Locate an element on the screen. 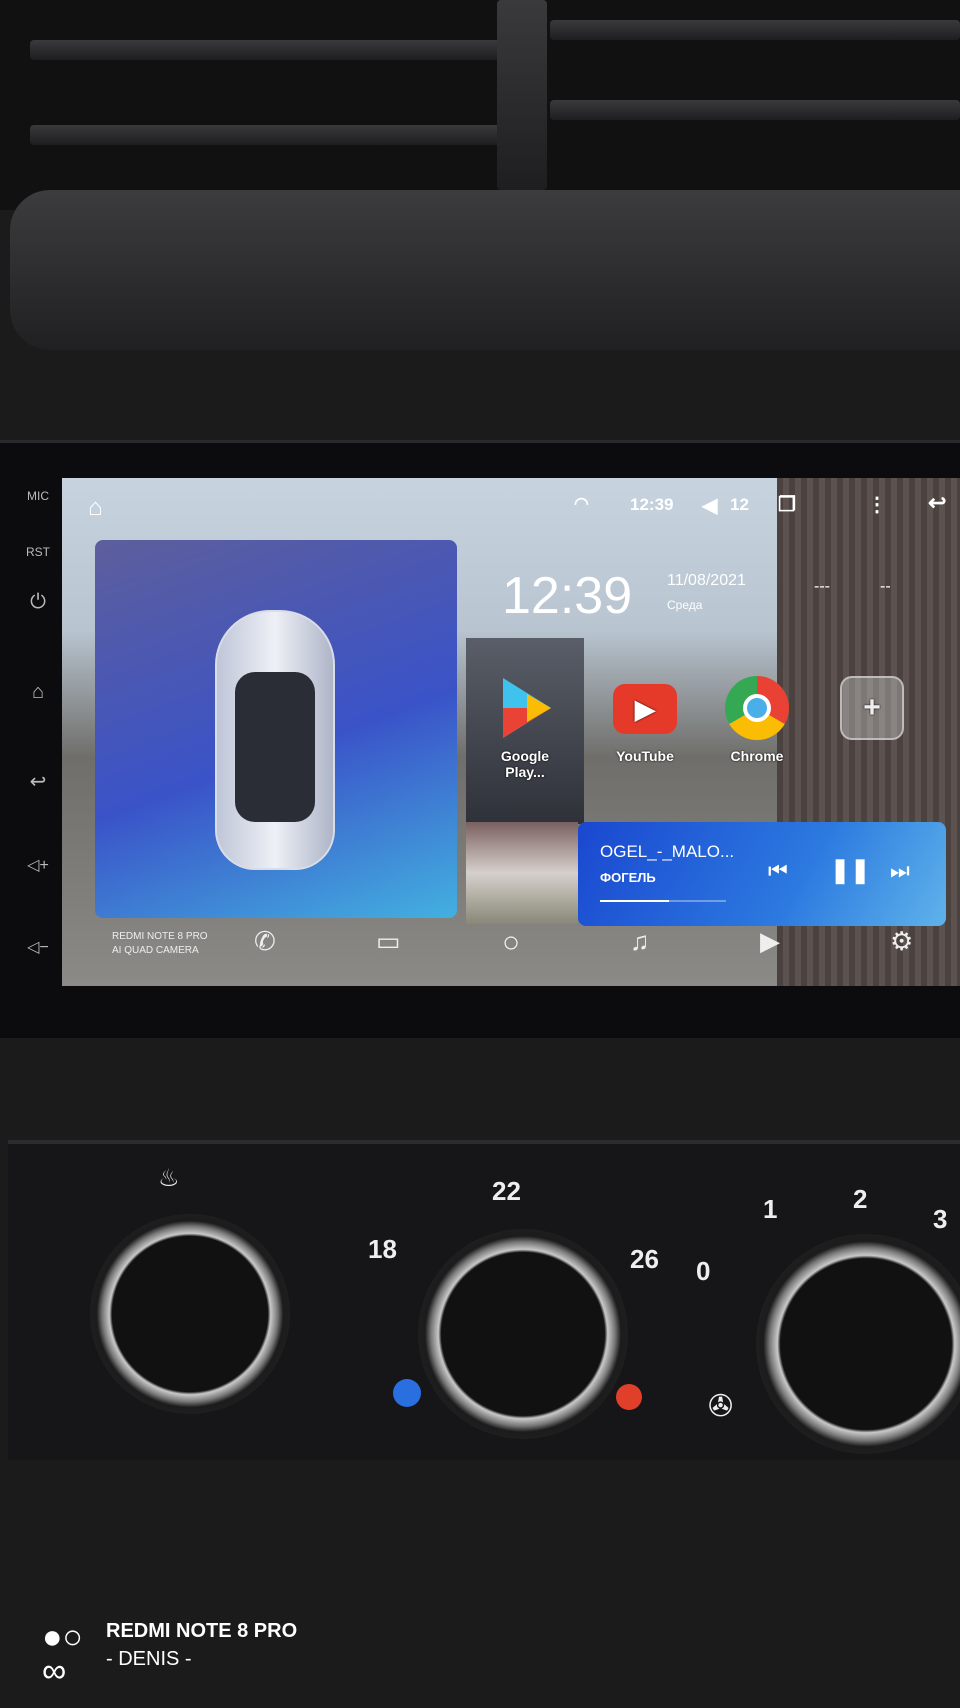  weather-temp: --- is located at coordinates (822, 586).